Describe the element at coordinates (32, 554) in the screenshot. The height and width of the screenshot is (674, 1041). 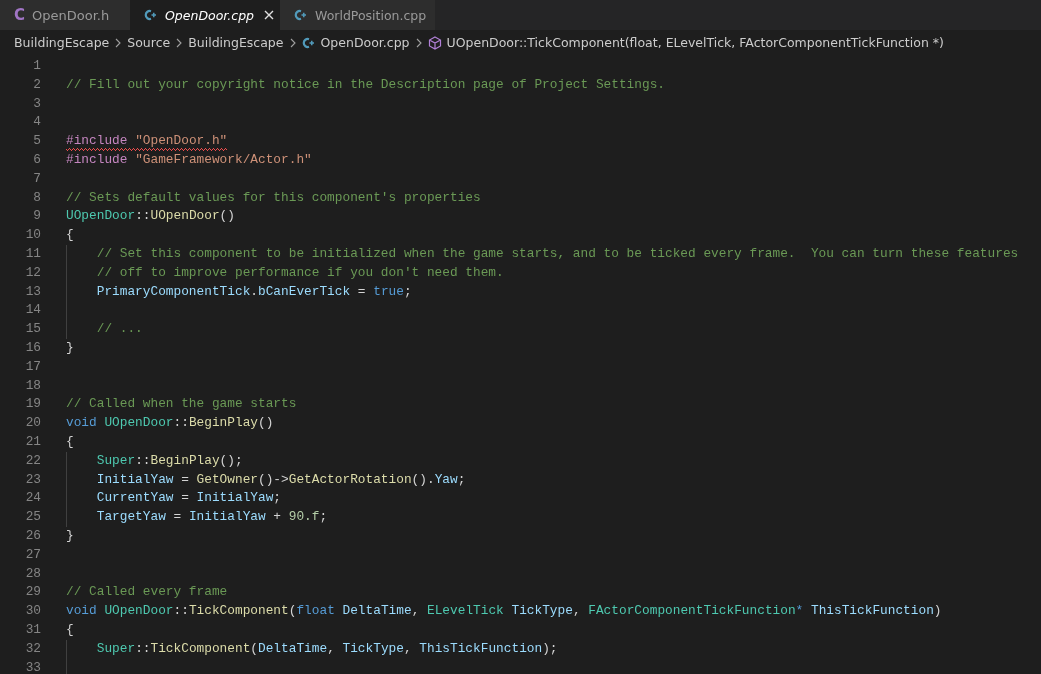
I see `line-number: 27` at that location.